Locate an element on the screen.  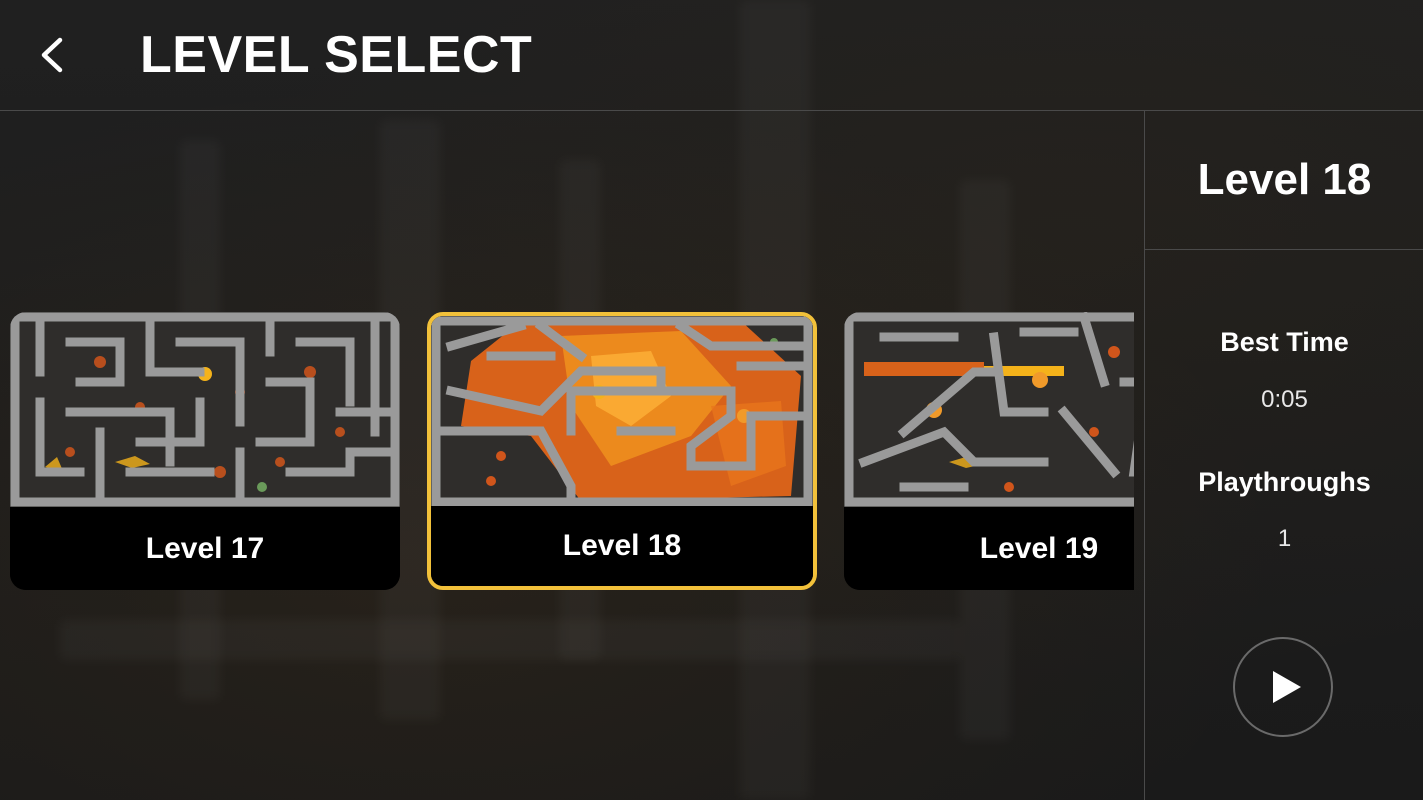
level-card-18: Level 18 is located at coordinates (622, 451).